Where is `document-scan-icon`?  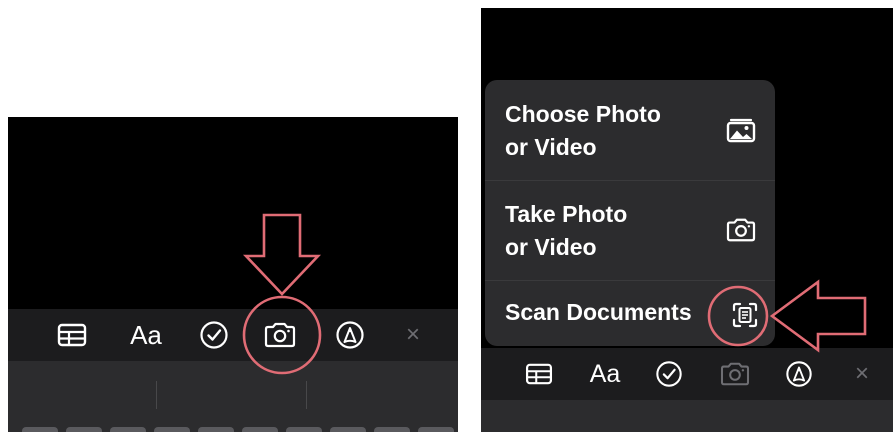 document-scan-icon is located at coordinates (745, 315).